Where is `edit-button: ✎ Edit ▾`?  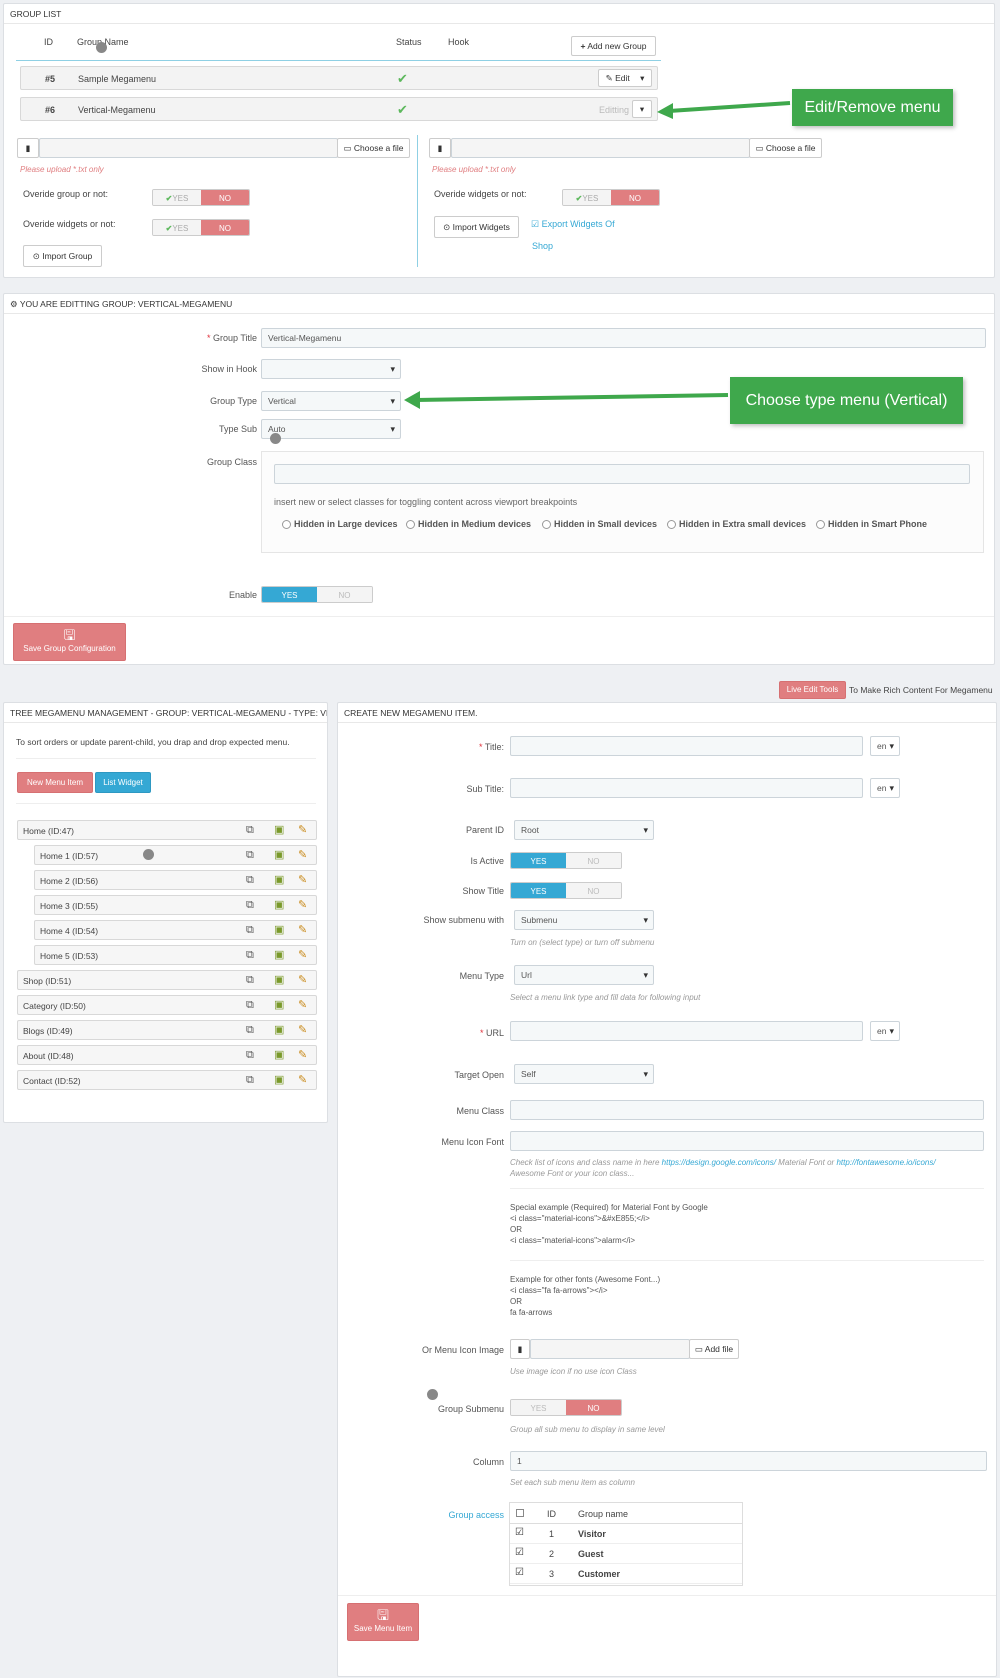 edit-button: ✎ Edit ▾ is located at coordinates (625, 78).